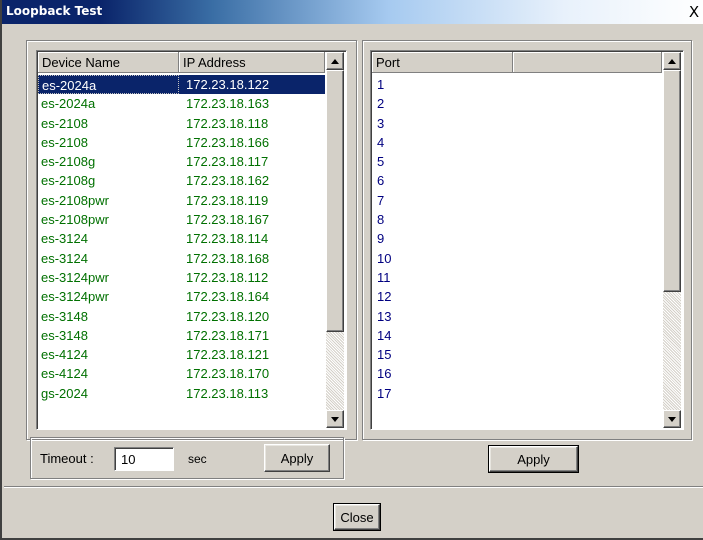  Describe the element at coordinates (383, 200) in the screenshot. I see `port-list-item: 7` at that location.